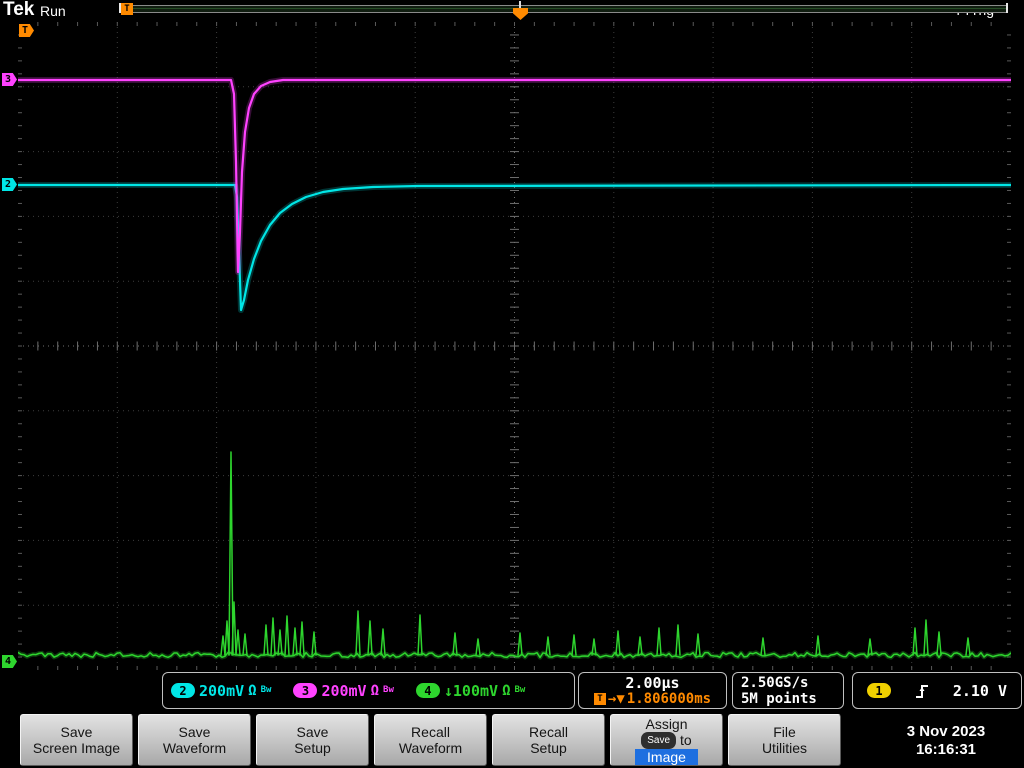 The height and width of the screenshot is (768, 1024). What do you see at coordinates (784, 748) in the screenshot?
I see `menu-button-label: Utilities` at bounding box center [784, 748].